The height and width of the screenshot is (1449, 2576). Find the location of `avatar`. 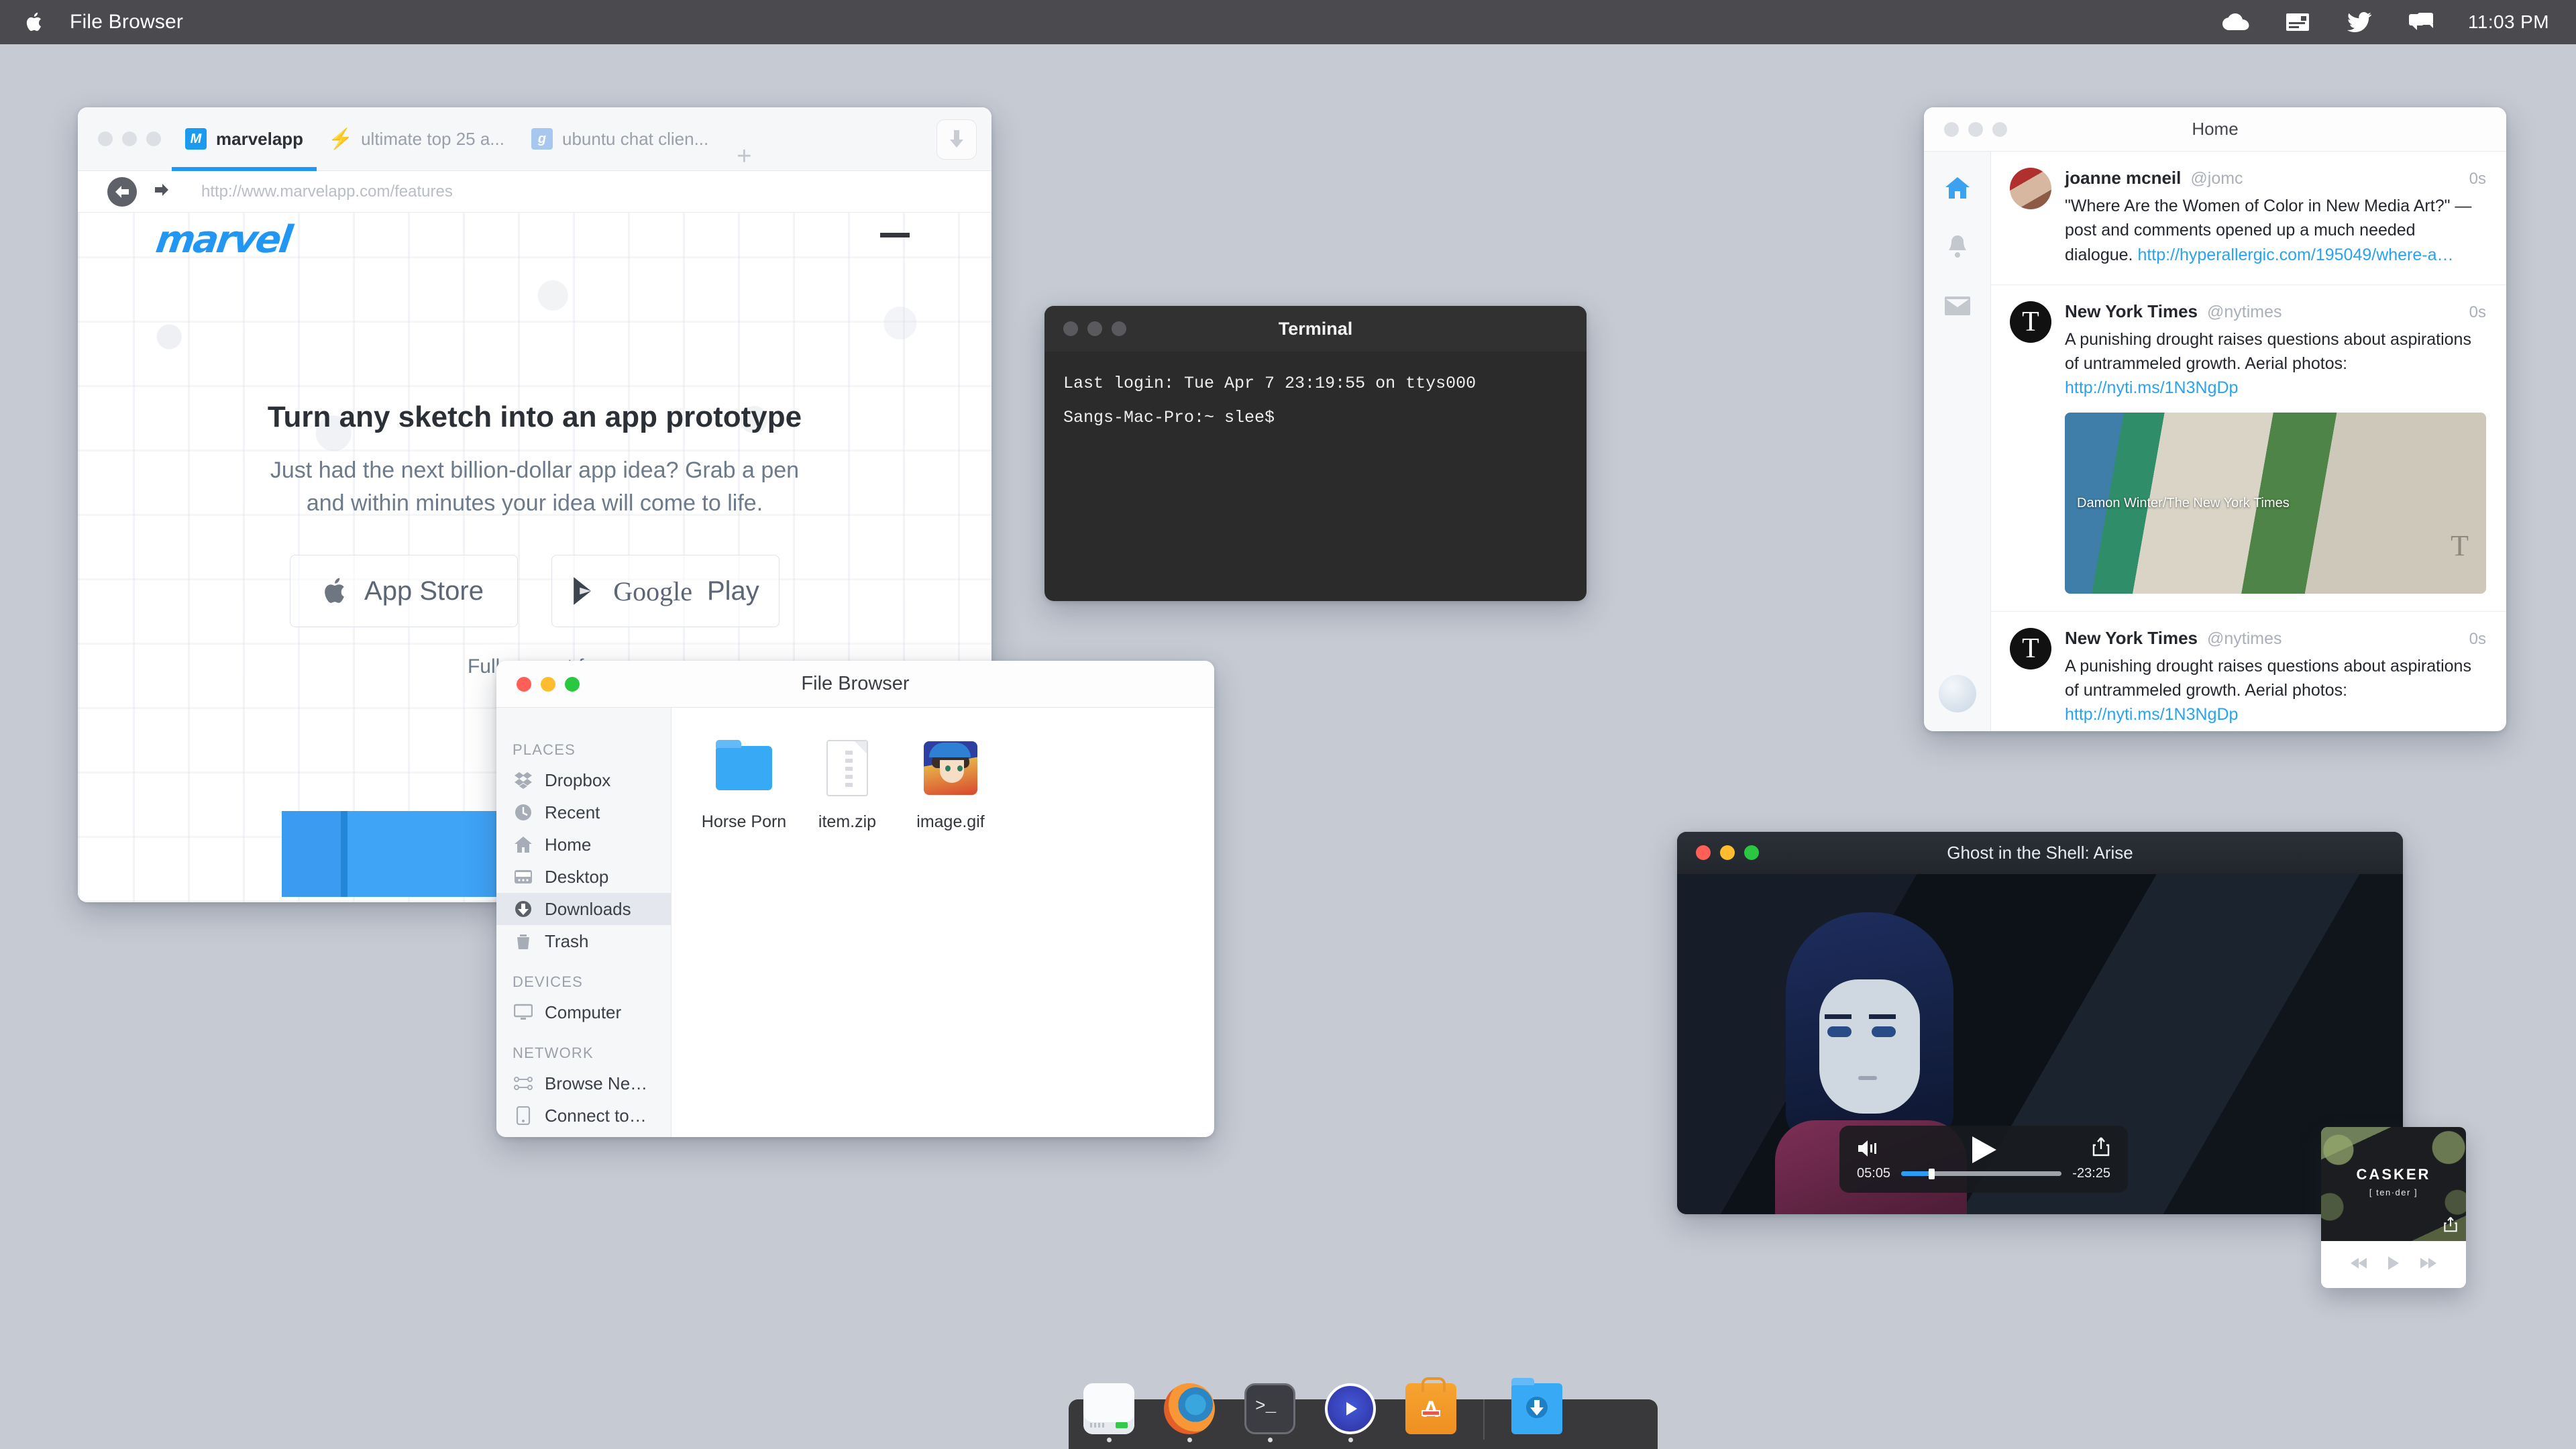

avatar is located at coordinates (2030, 188).